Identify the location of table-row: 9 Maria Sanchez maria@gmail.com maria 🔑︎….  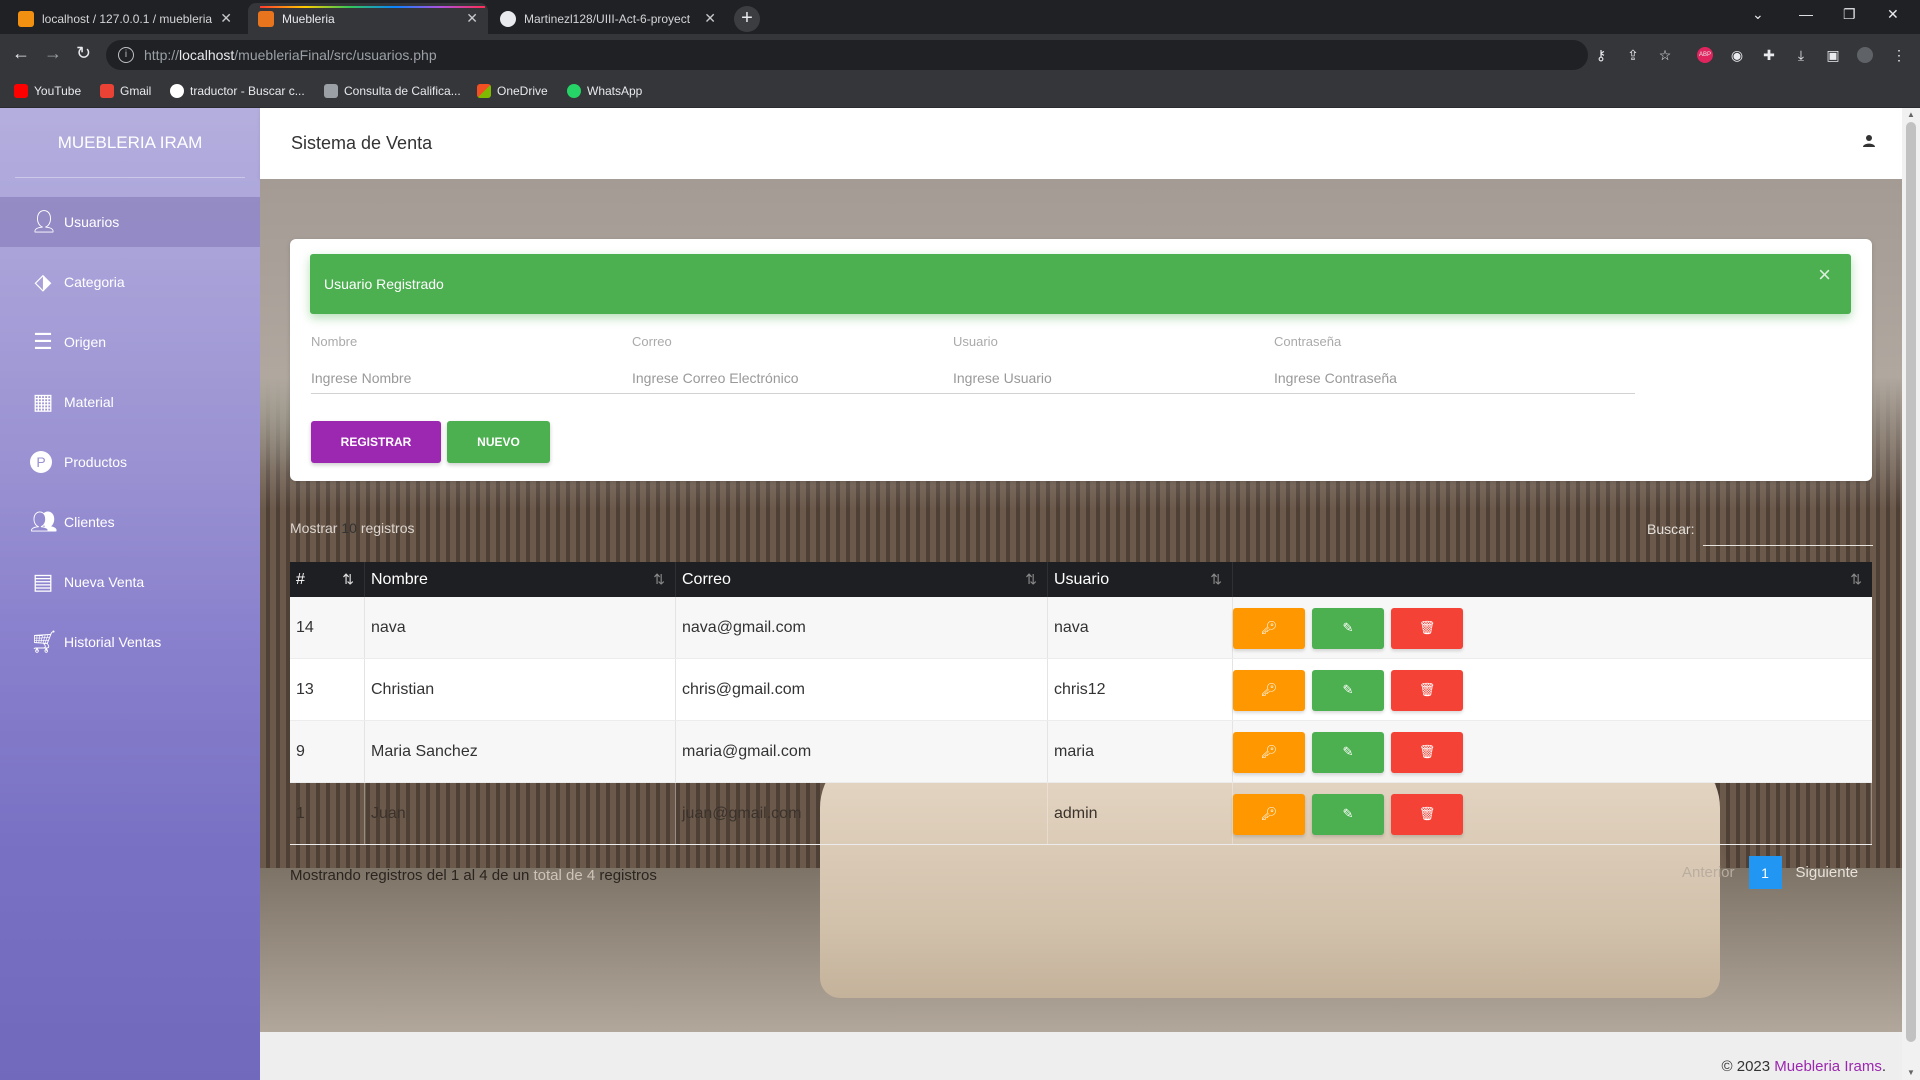
(1081, 752).